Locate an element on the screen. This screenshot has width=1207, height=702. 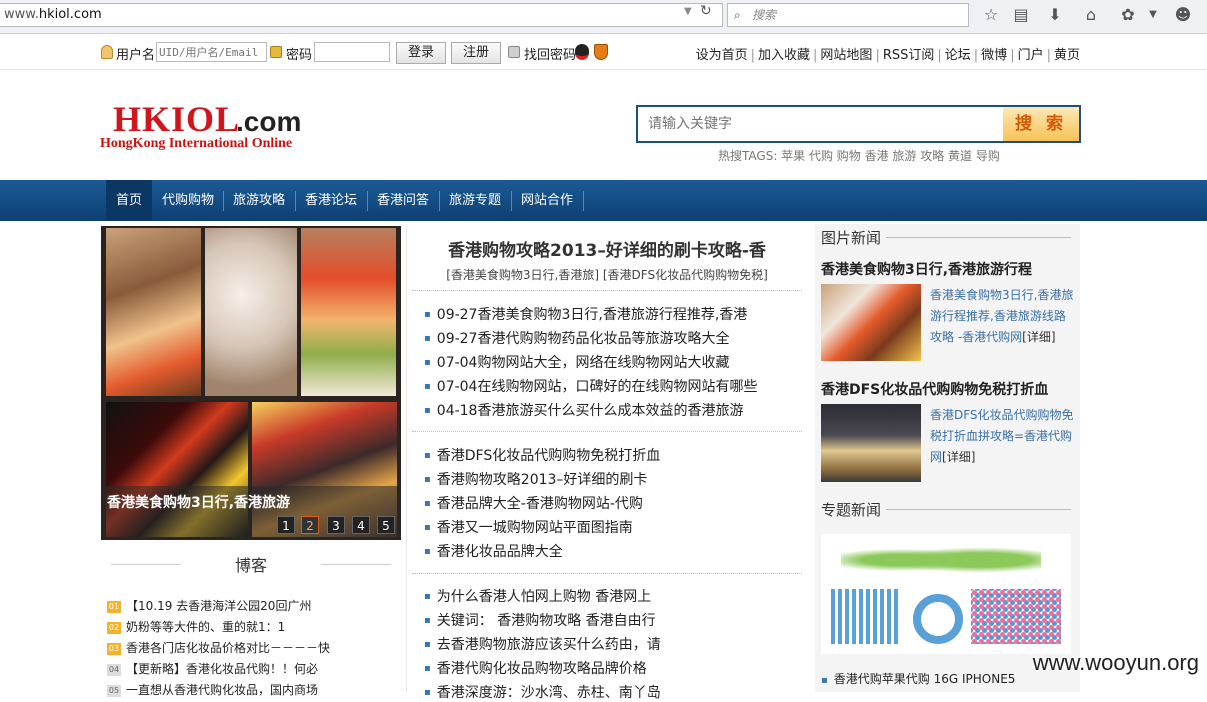
slide-page-1: 1 is located at coordinates (286, 525).